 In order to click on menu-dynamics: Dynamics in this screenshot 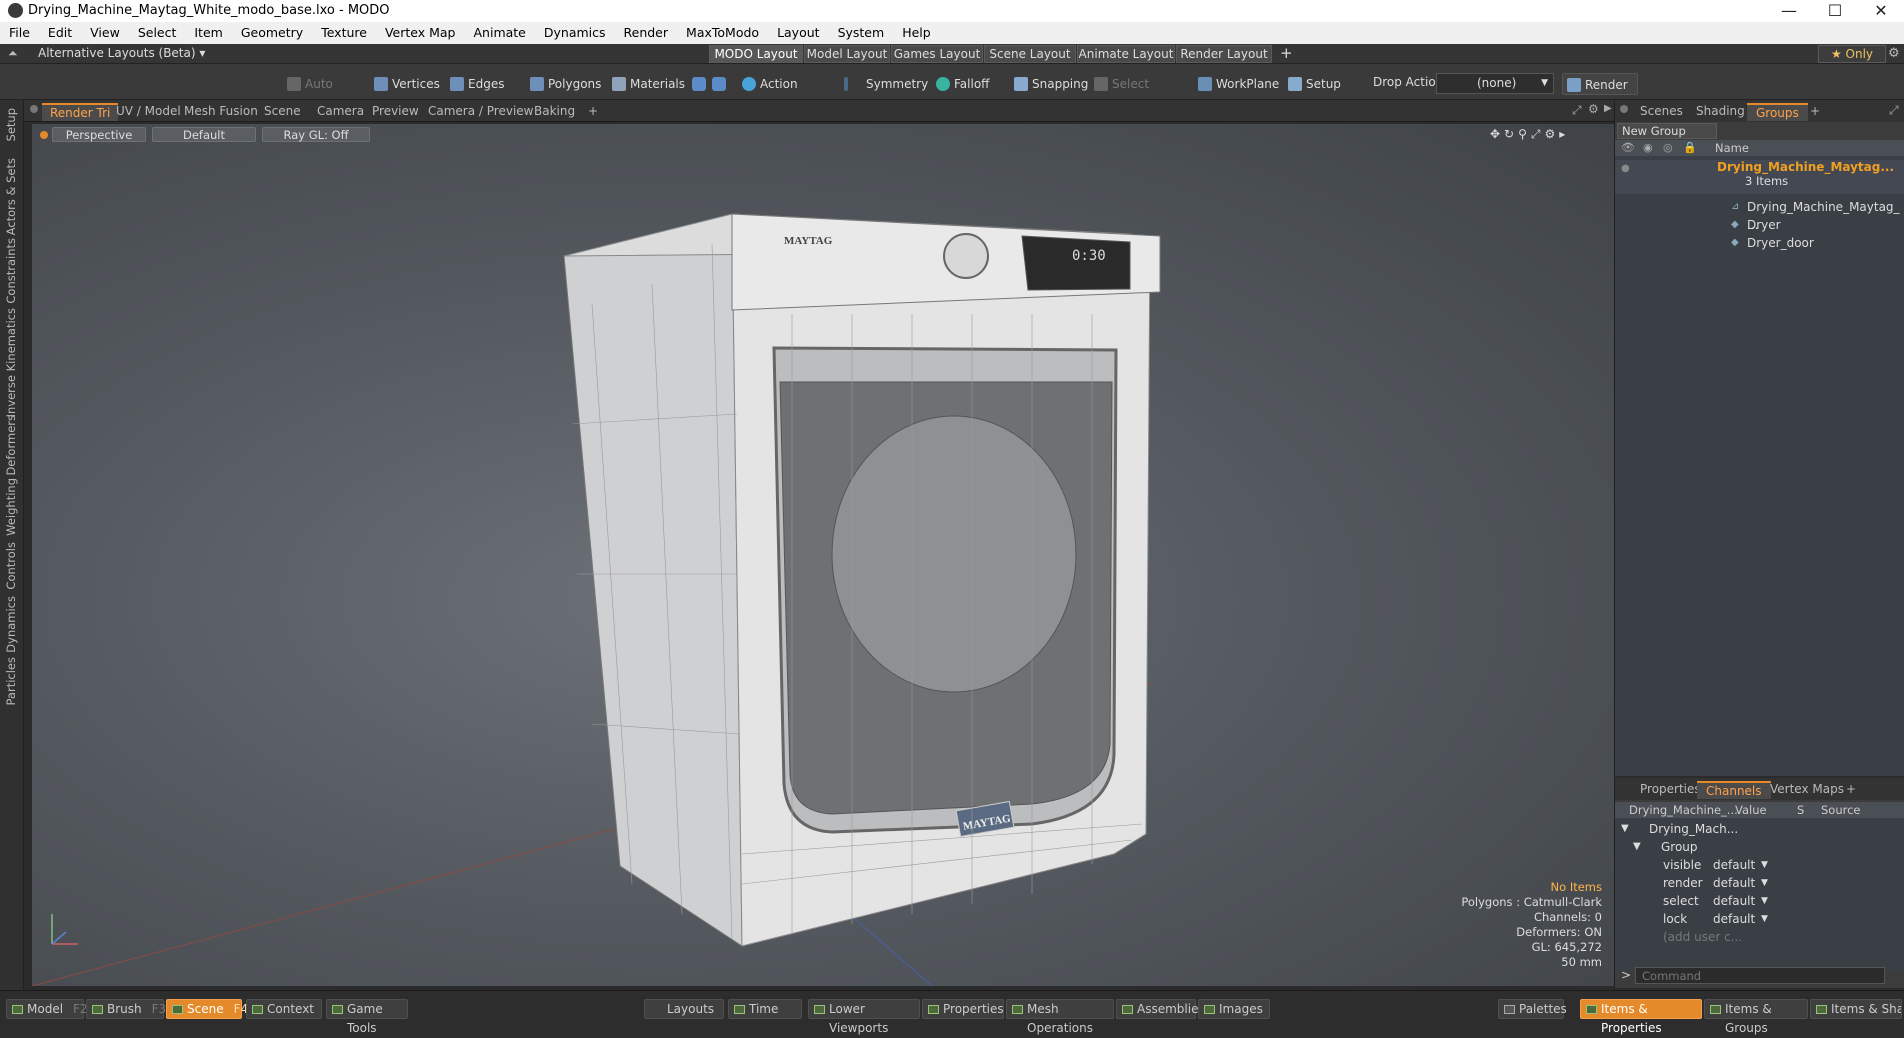, I will do `click(575, 31)`.